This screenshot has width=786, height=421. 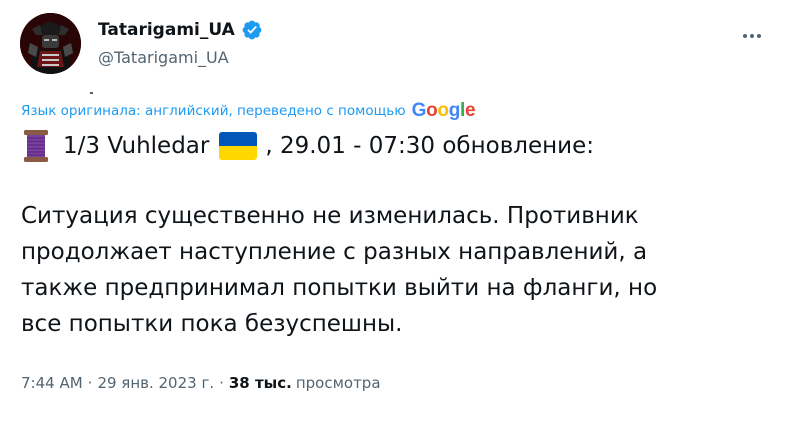 What do you see at coordinates (260, 383) in the screenshot?
I see `views-count: 38 тыс.` at bounding box center [260, 383].